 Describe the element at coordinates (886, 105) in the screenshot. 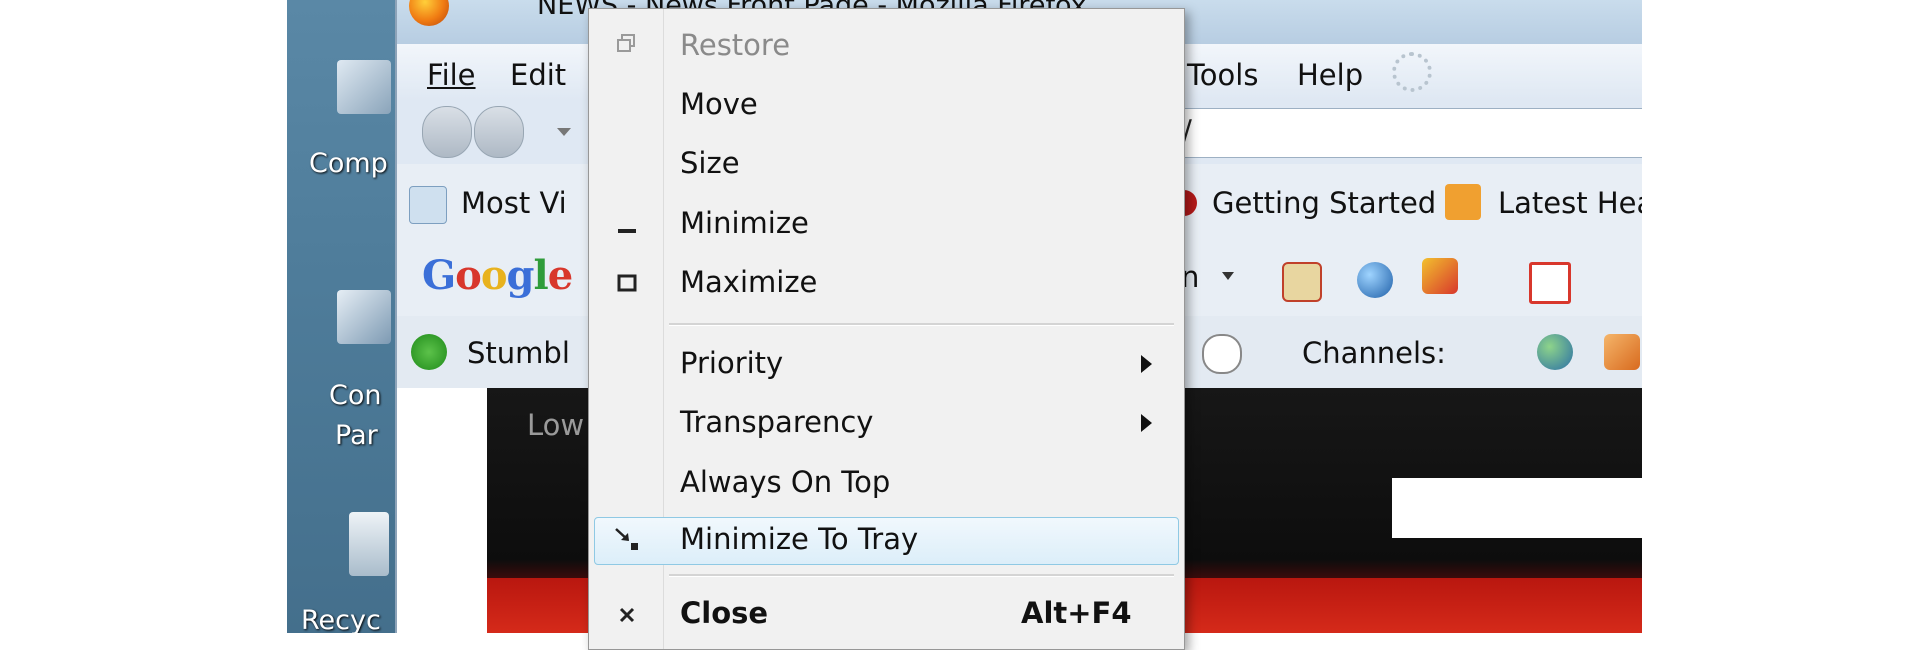

I see `menu-item-move: Move` at that location.